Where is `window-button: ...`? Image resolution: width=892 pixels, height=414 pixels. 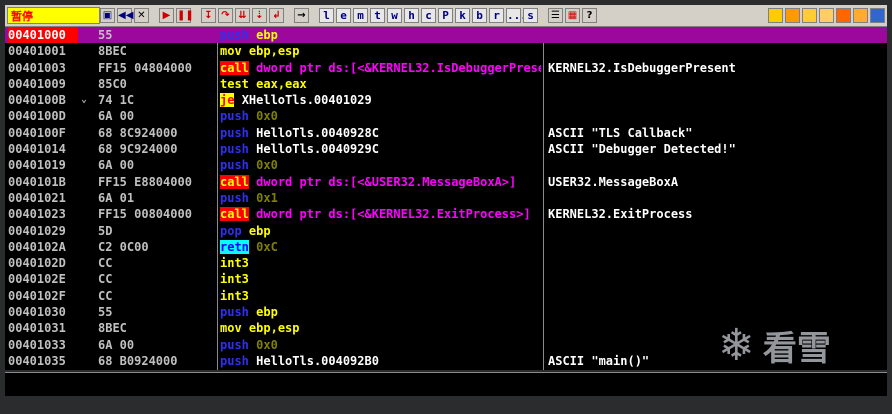 window-button: ... is located at coordinates (516, 15).